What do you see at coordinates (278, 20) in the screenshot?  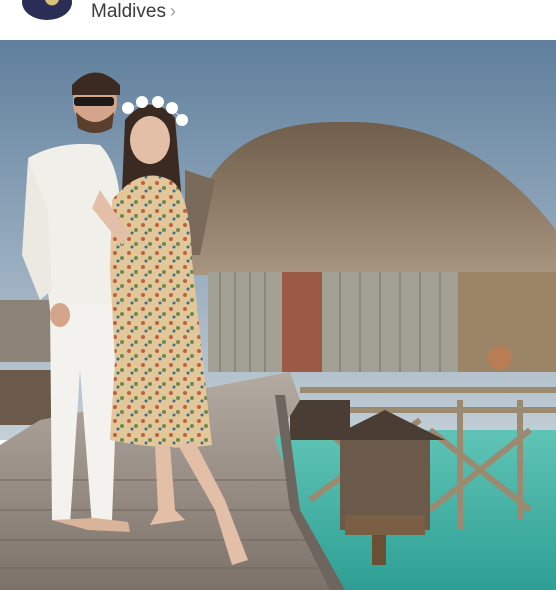 I see `post-header: Maldives ›` at bounding box center [278, 20].